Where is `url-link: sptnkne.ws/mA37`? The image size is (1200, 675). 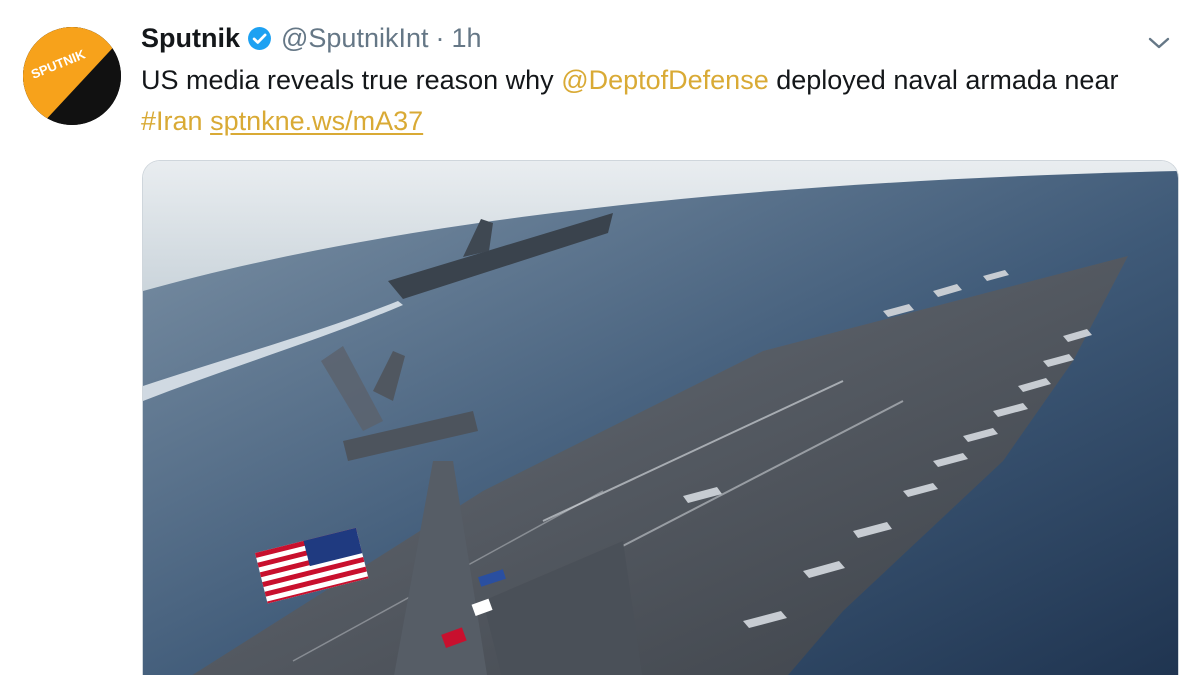
url-link: sptnkne.ws/mA37 is located at coordinates (316, 121).